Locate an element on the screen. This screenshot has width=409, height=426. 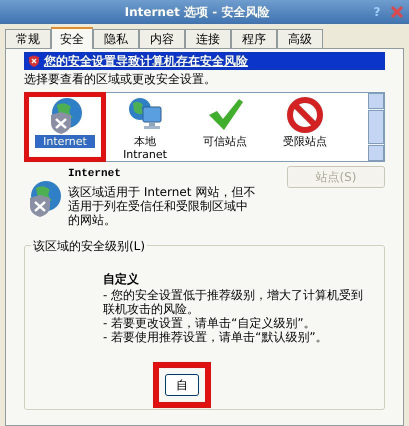
custom-level-button: 自 is located at coordinates (182, 385).